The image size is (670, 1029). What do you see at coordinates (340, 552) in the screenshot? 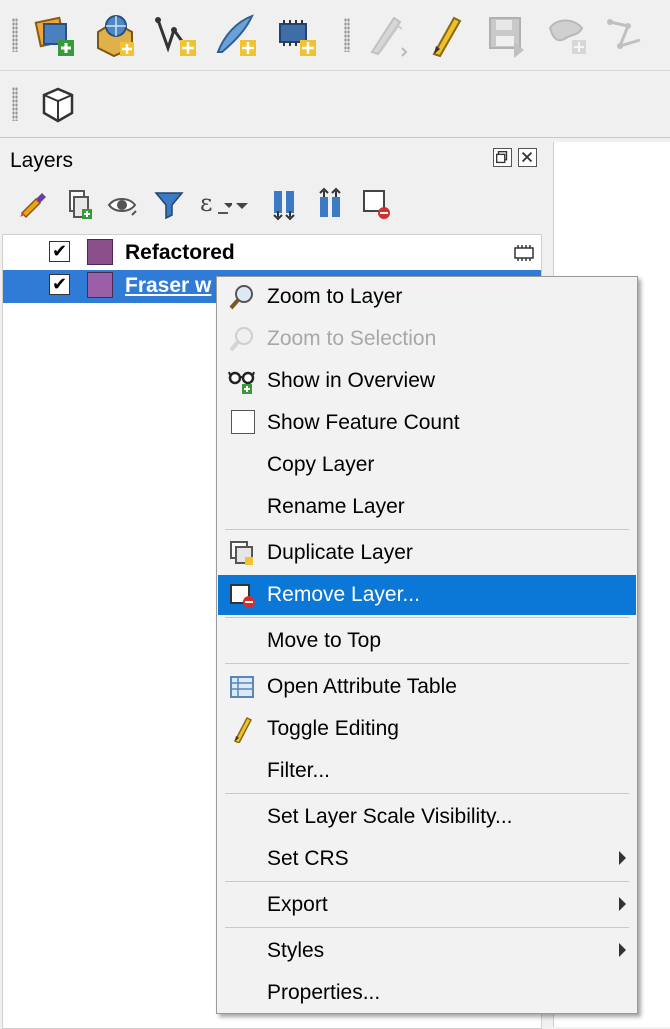
I see `menu-item-label: Duplicate Layer` at bounding box center [340, 552].